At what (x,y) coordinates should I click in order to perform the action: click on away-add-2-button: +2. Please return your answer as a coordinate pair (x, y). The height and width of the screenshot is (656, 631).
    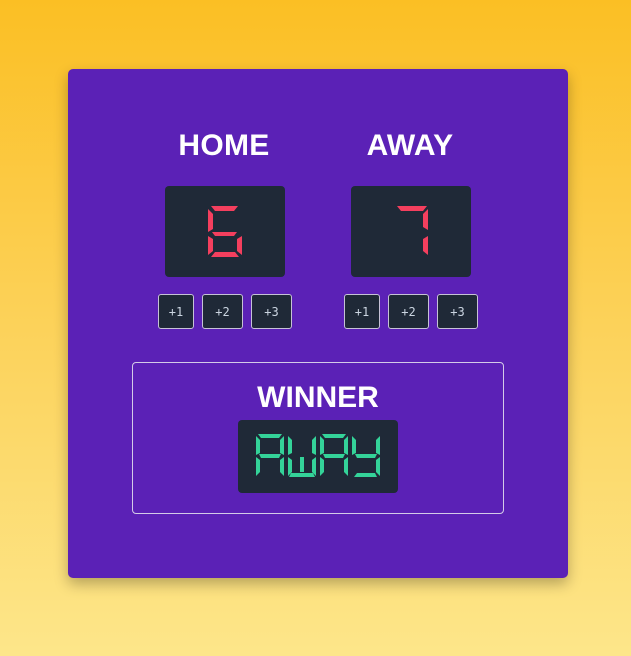
    Looking at the image, I should click on (408, 311).